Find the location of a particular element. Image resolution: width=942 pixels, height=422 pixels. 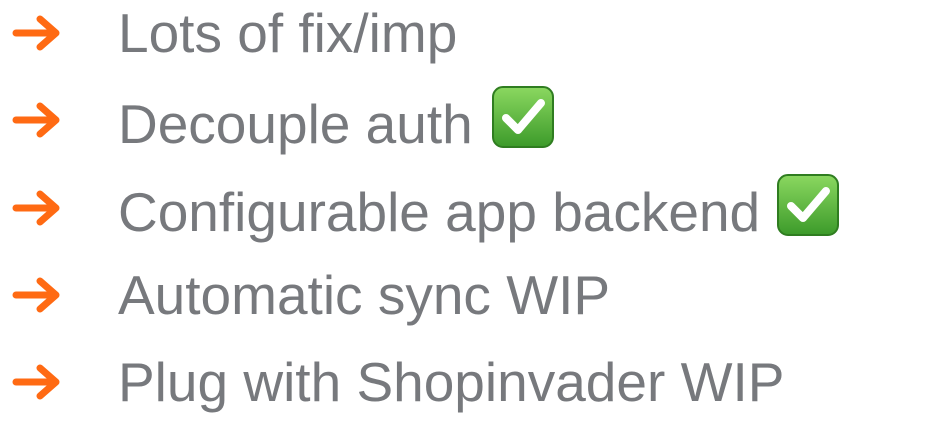

list-item-label: Automatic sync WIP is located at coordinates (364, 295).